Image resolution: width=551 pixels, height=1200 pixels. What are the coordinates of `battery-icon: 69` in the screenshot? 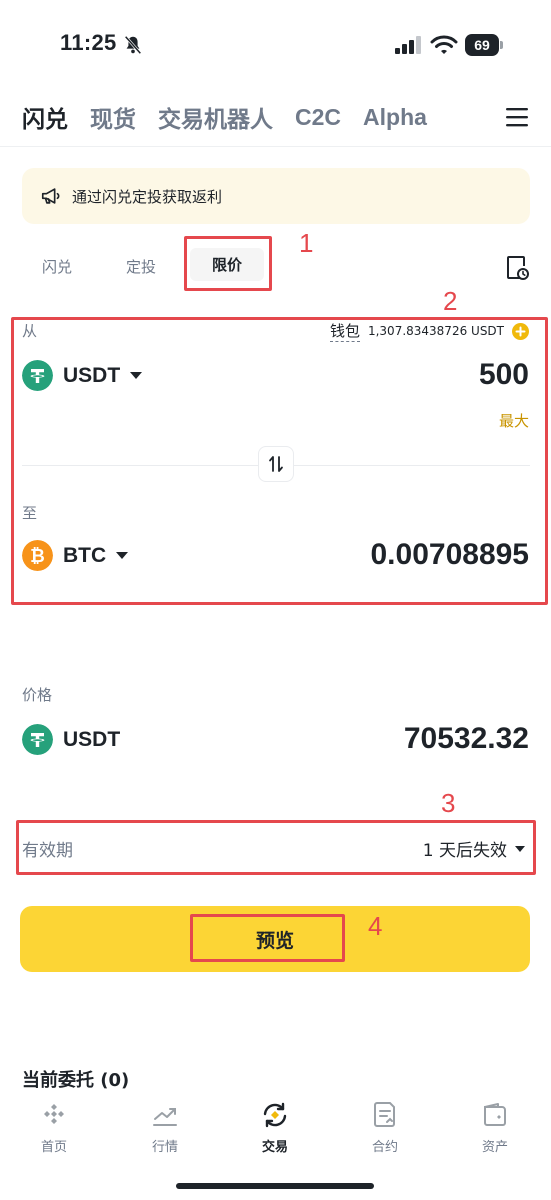 It's located at (485, 45).